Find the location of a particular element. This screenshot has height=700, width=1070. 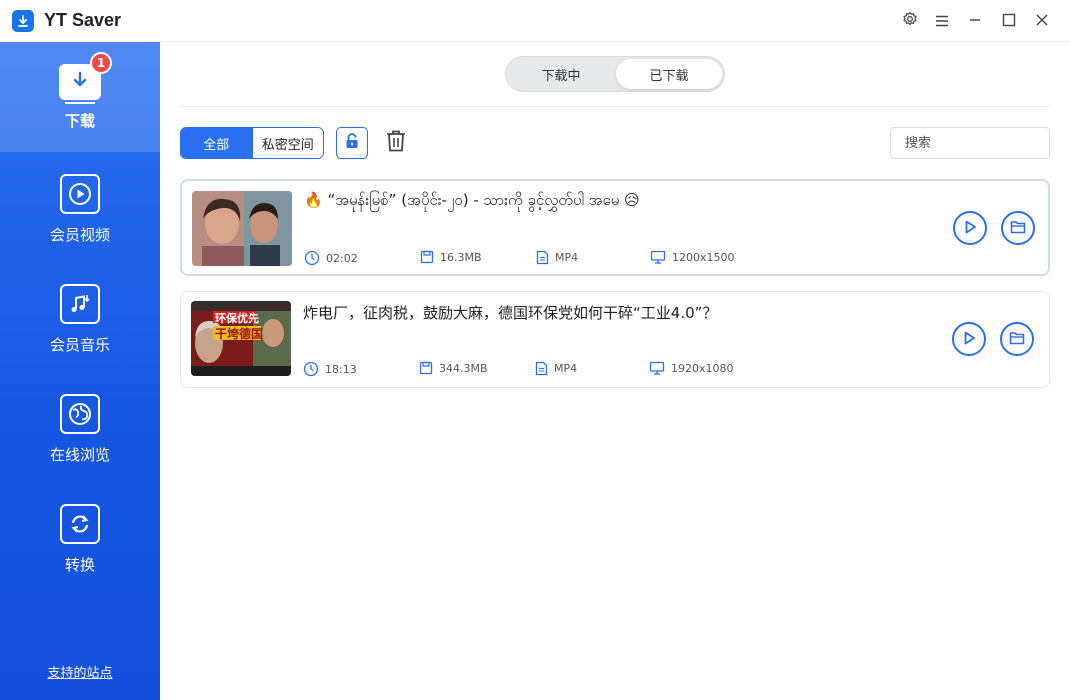

file-size: 16.3MB is located at coordinates (451, 257).